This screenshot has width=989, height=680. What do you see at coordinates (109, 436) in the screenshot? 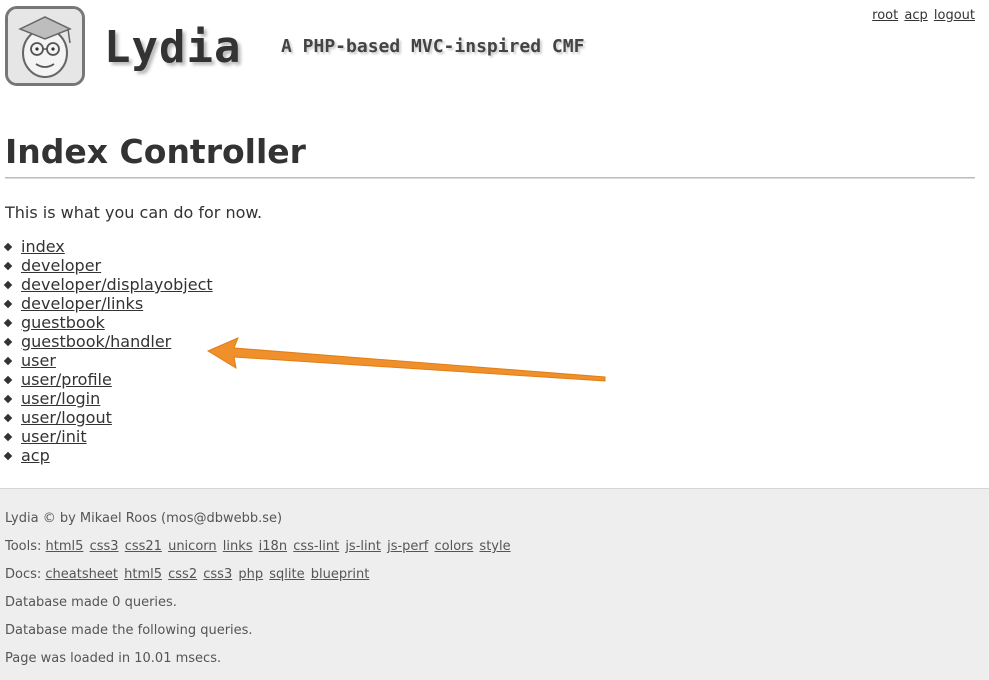
I see `list-item: user/init` at bounding box center [109, 436].